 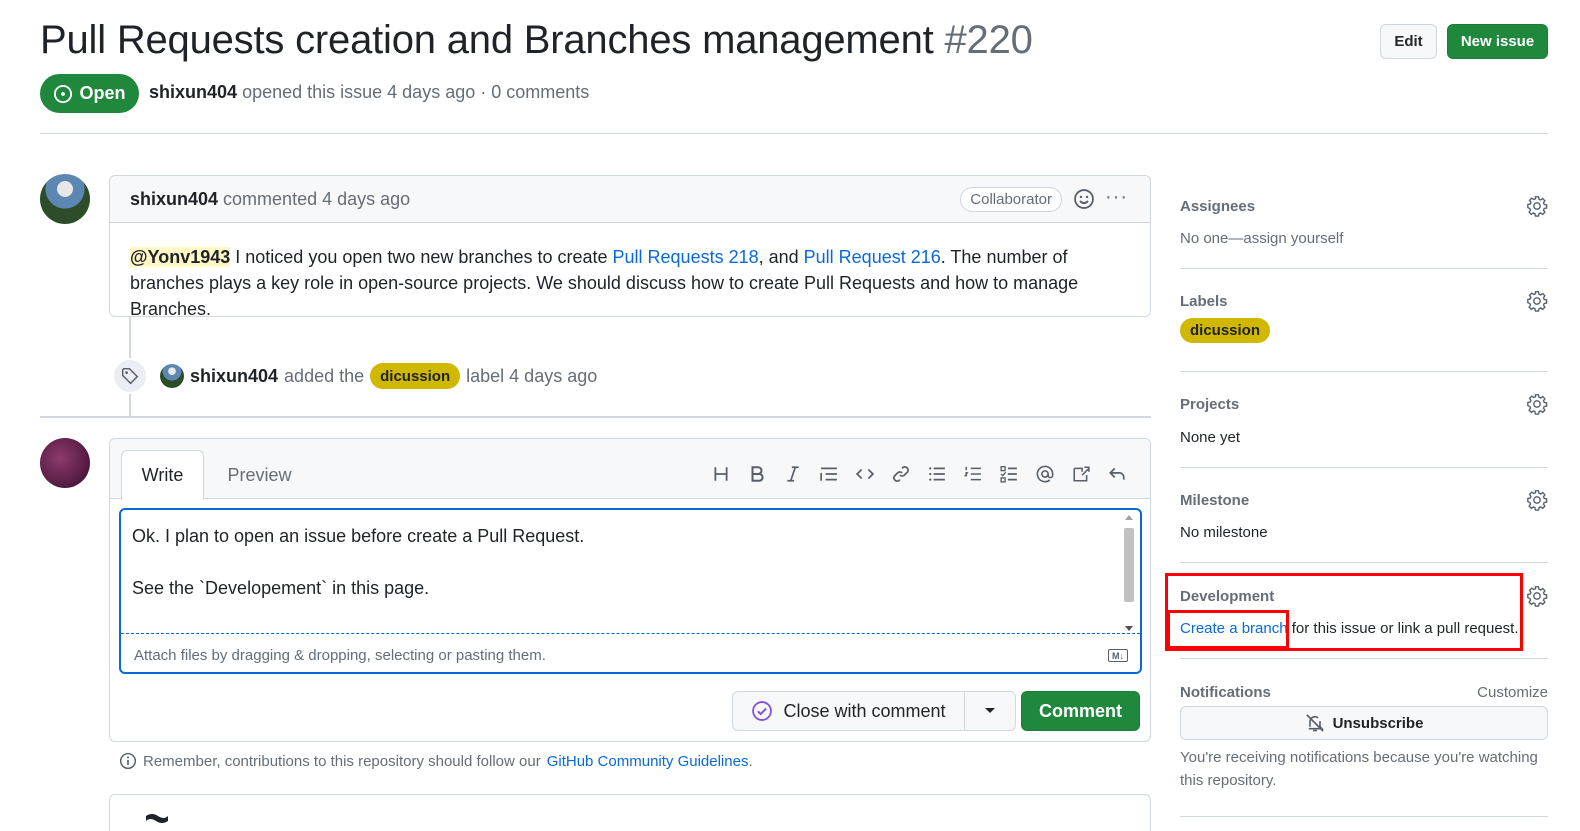 I want to click on pr-216-link: Pull Request 216, so click(x=872, y=257).